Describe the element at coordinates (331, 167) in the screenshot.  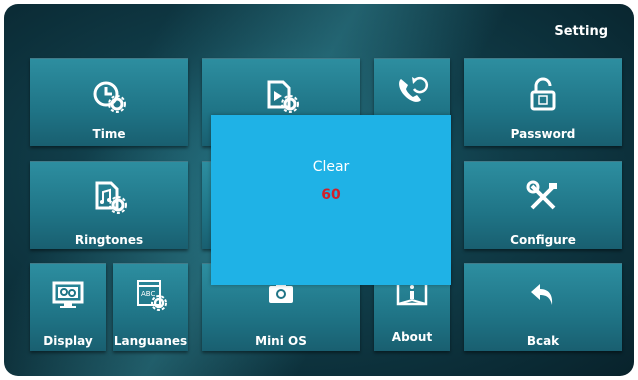
I see `dialog-title: Clear` at that location.